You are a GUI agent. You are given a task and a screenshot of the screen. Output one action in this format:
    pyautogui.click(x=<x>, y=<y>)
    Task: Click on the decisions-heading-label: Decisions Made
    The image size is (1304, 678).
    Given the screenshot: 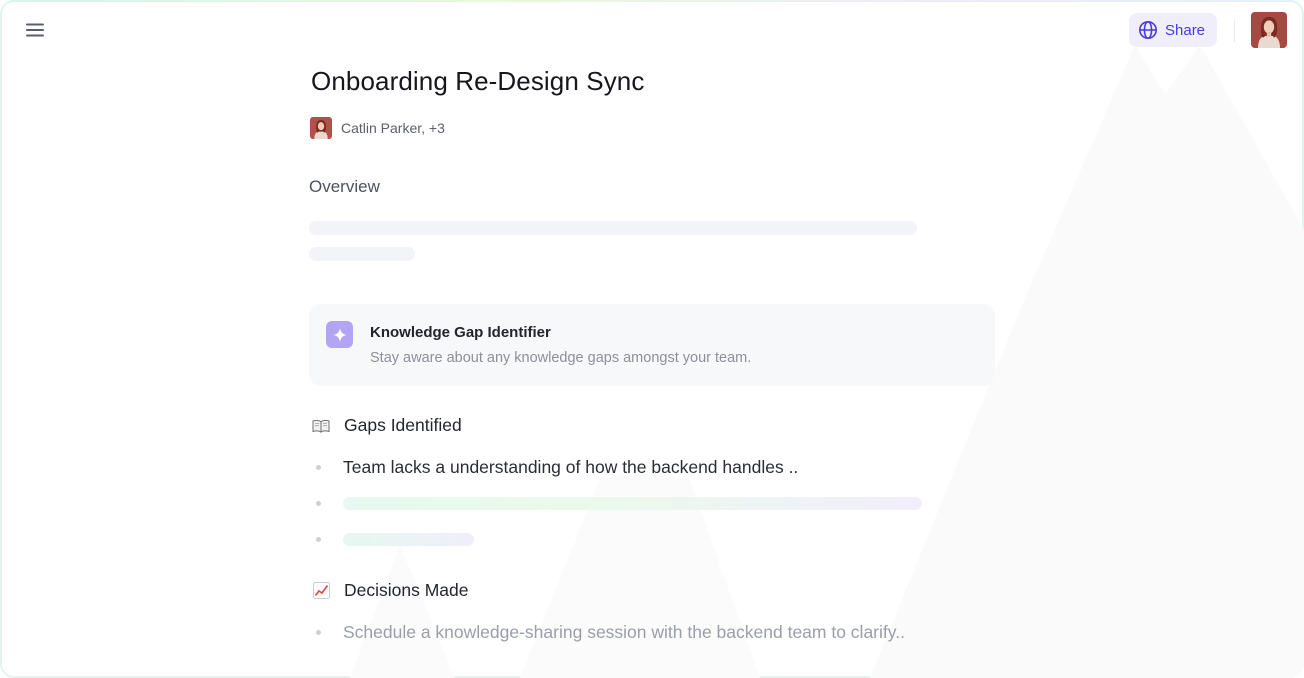 What is the action you would take?
    pyautogui.click(x=406, y=590)
    